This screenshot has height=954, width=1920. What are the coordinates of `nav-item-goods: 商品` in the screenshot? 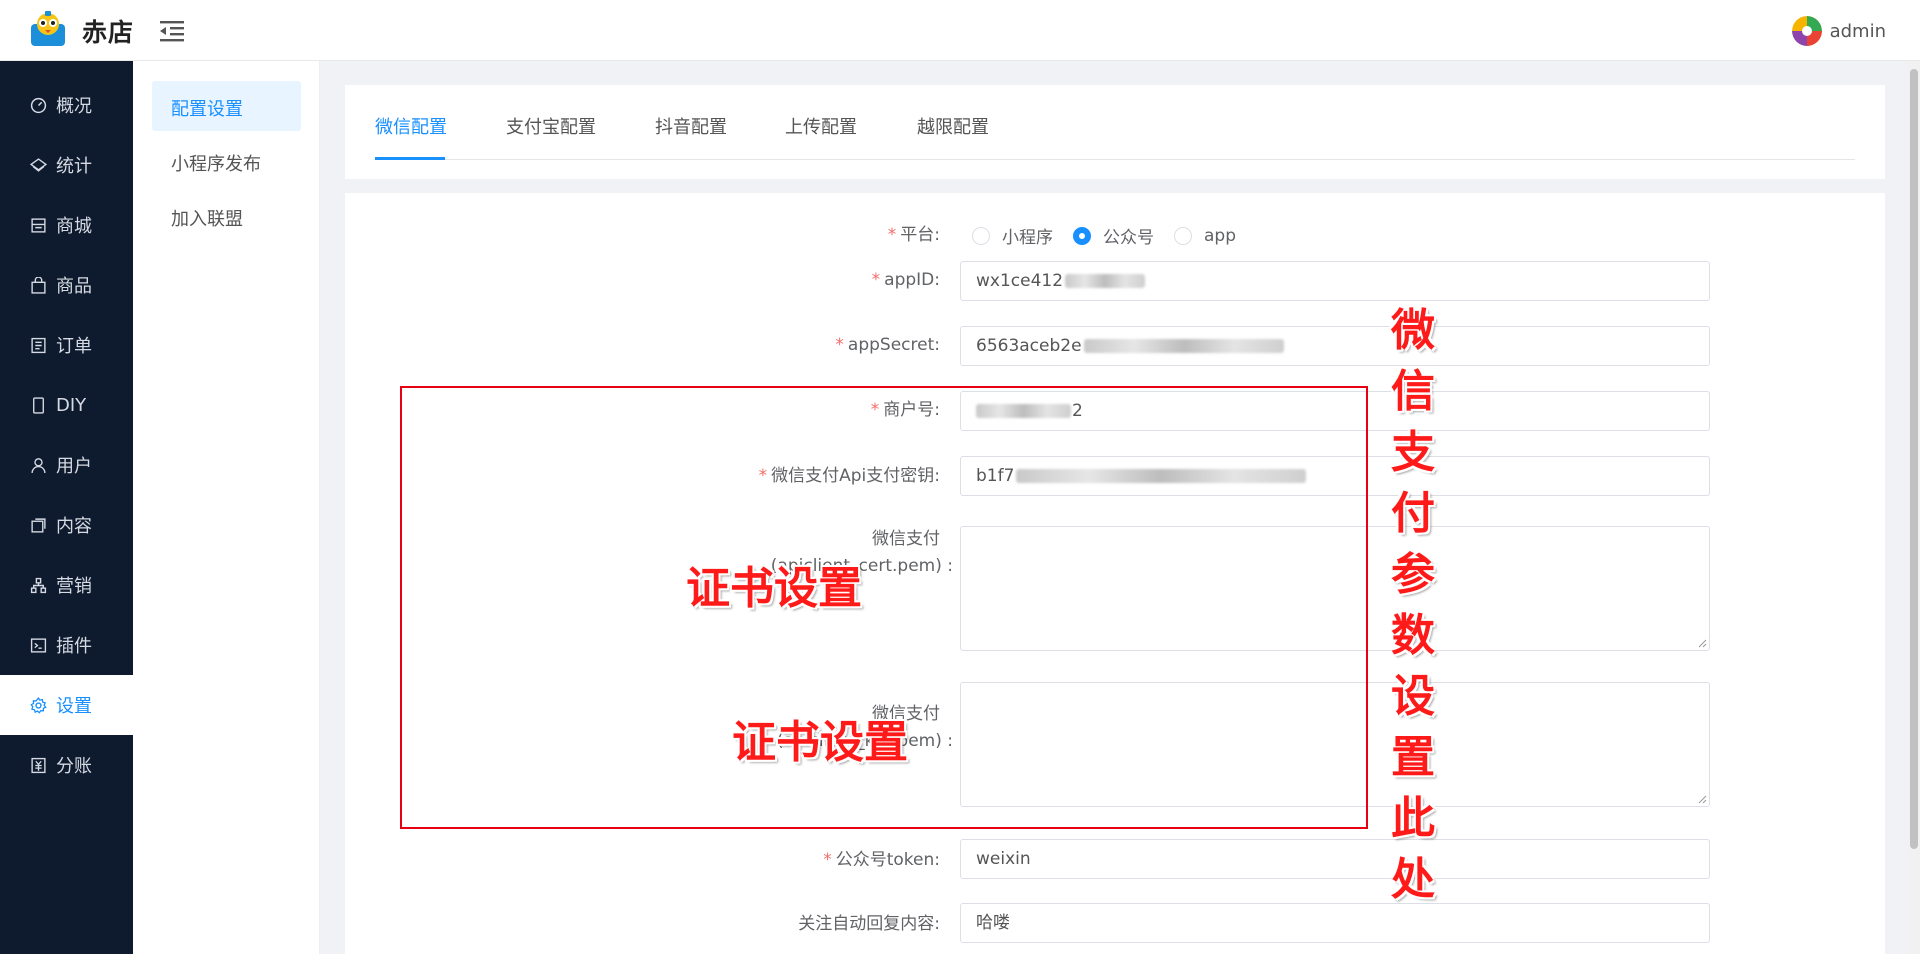 It's located at (66, 285).